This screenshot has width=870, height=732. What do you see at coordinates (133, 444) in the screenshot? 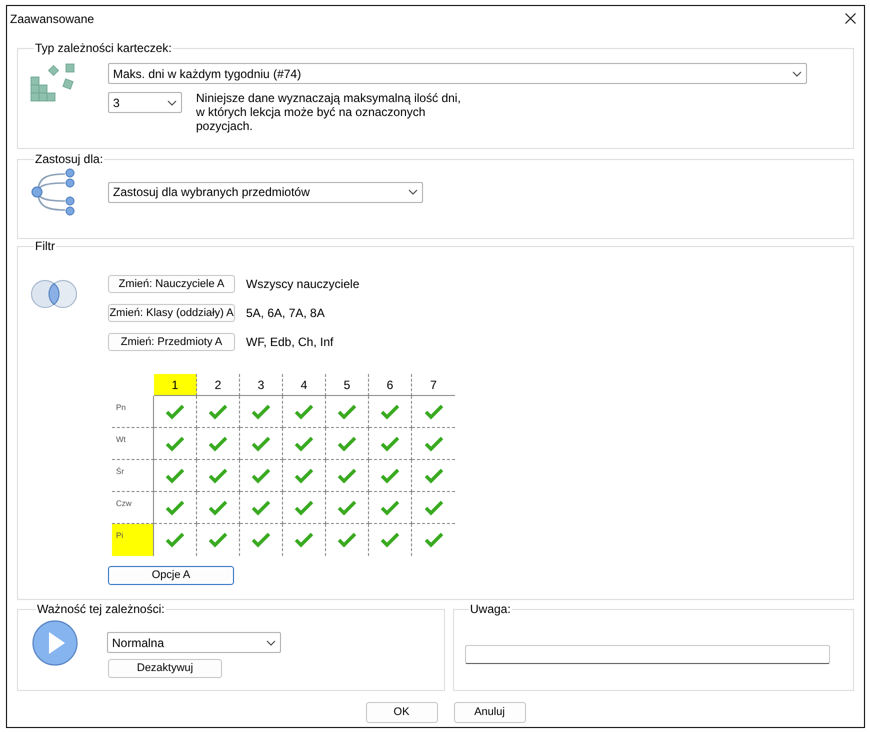
I see `row-header: Wt` at bounding box center [133, 444].